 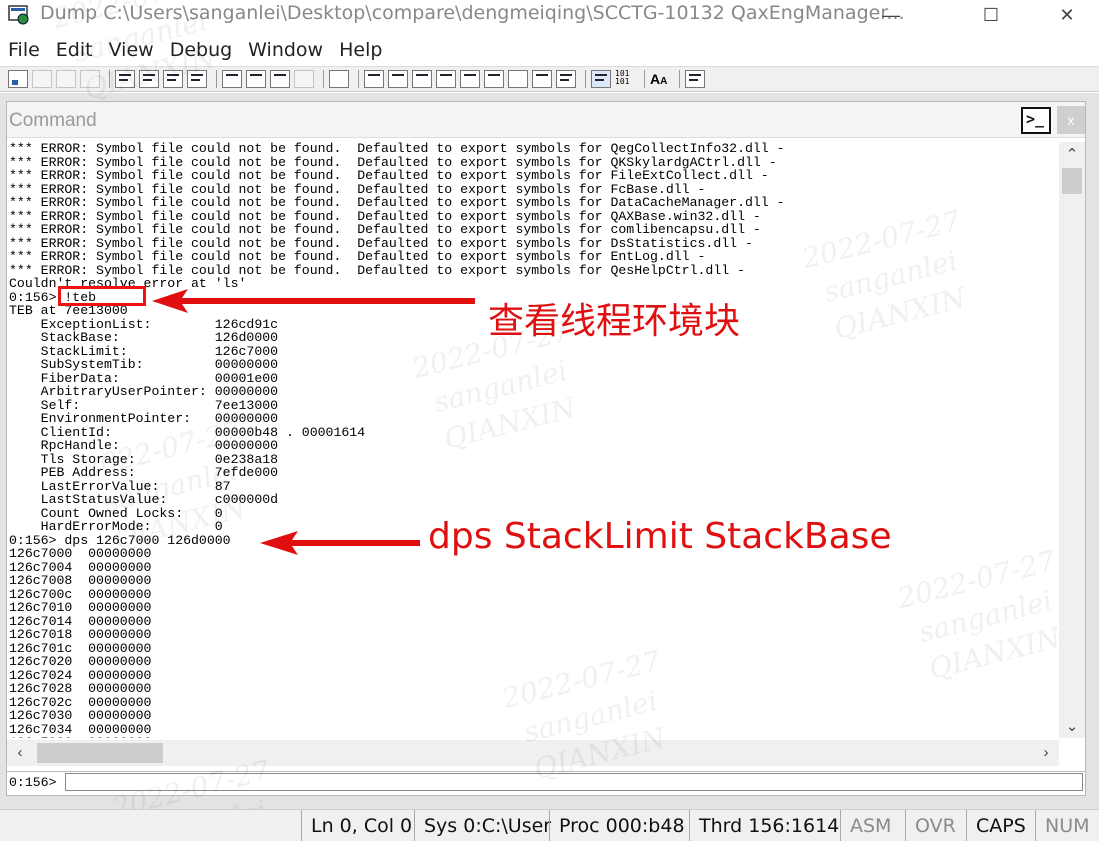 I want to click on command-prompt-prefix: 0:156>, so click(x=33, y=782).